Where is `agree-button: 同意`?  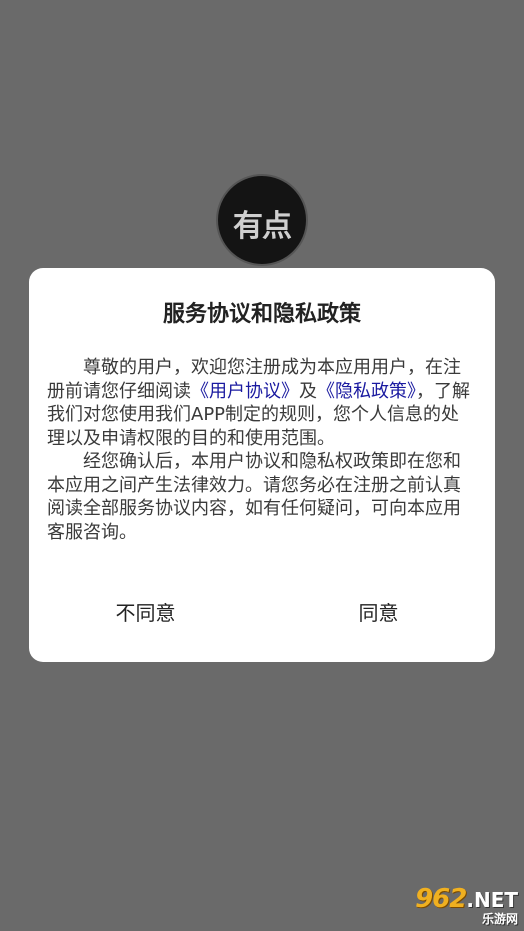 agree-button: 同意 is located at coordinates (378, 613).